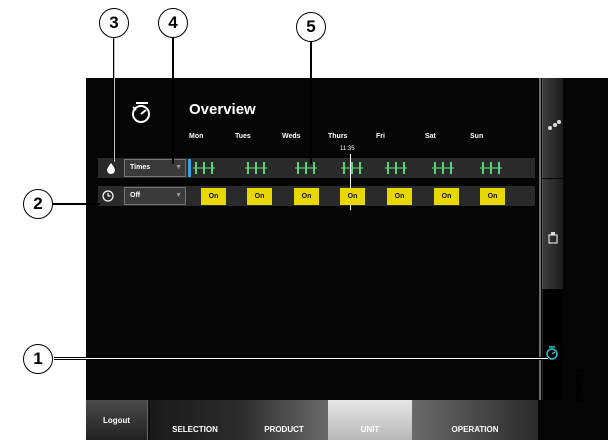  Describe the element at coordinates (196, 136) in the screenshot. I see `day-header-mon: Mon` at that location.